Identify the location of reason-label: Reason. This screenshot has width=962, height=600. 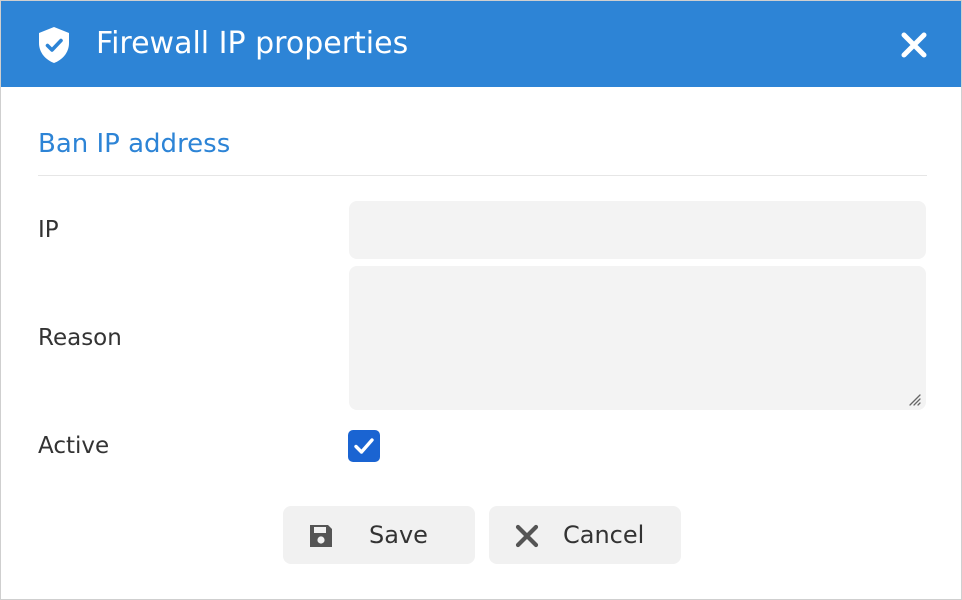
(80, 338).